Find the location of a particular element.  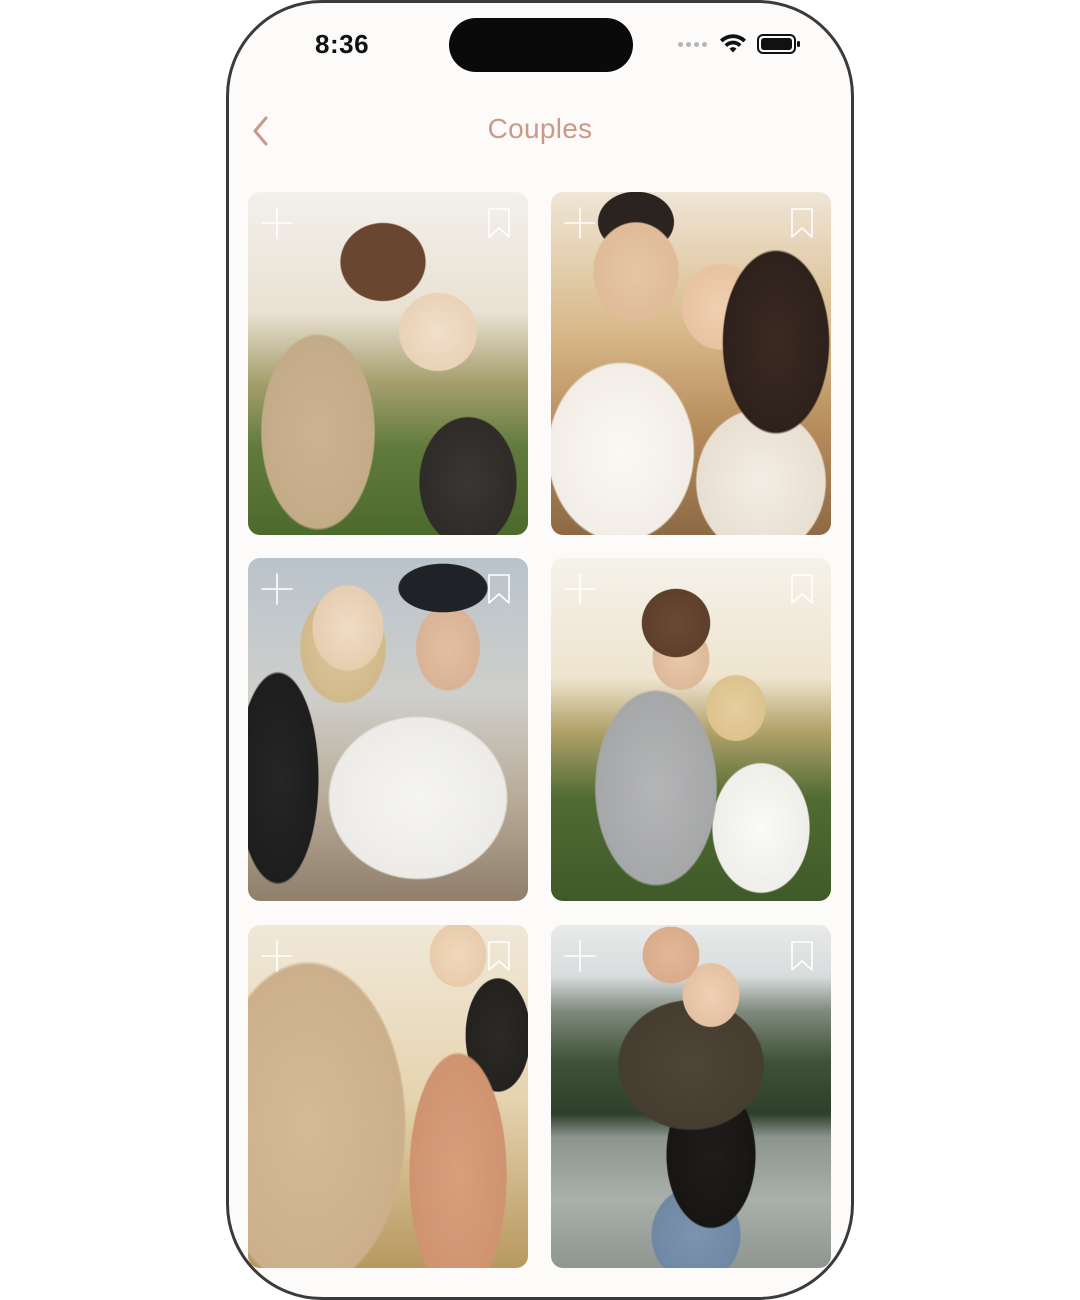

page-title: Couples is located at coordinates (540, 128).